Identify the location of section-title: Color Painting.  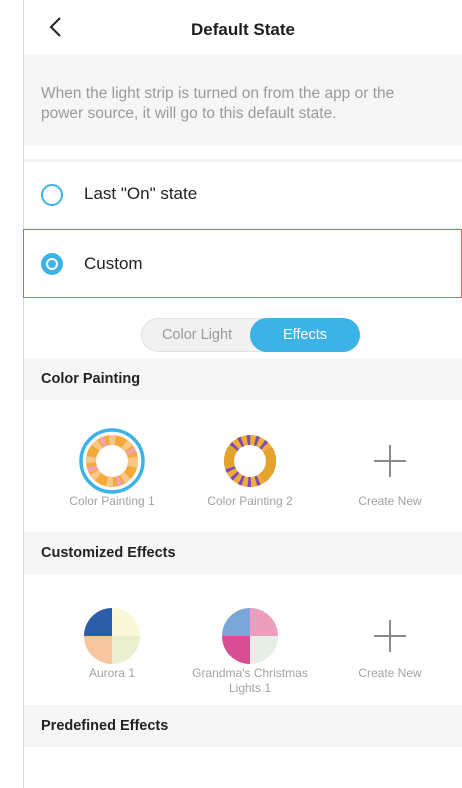
(91, 379).